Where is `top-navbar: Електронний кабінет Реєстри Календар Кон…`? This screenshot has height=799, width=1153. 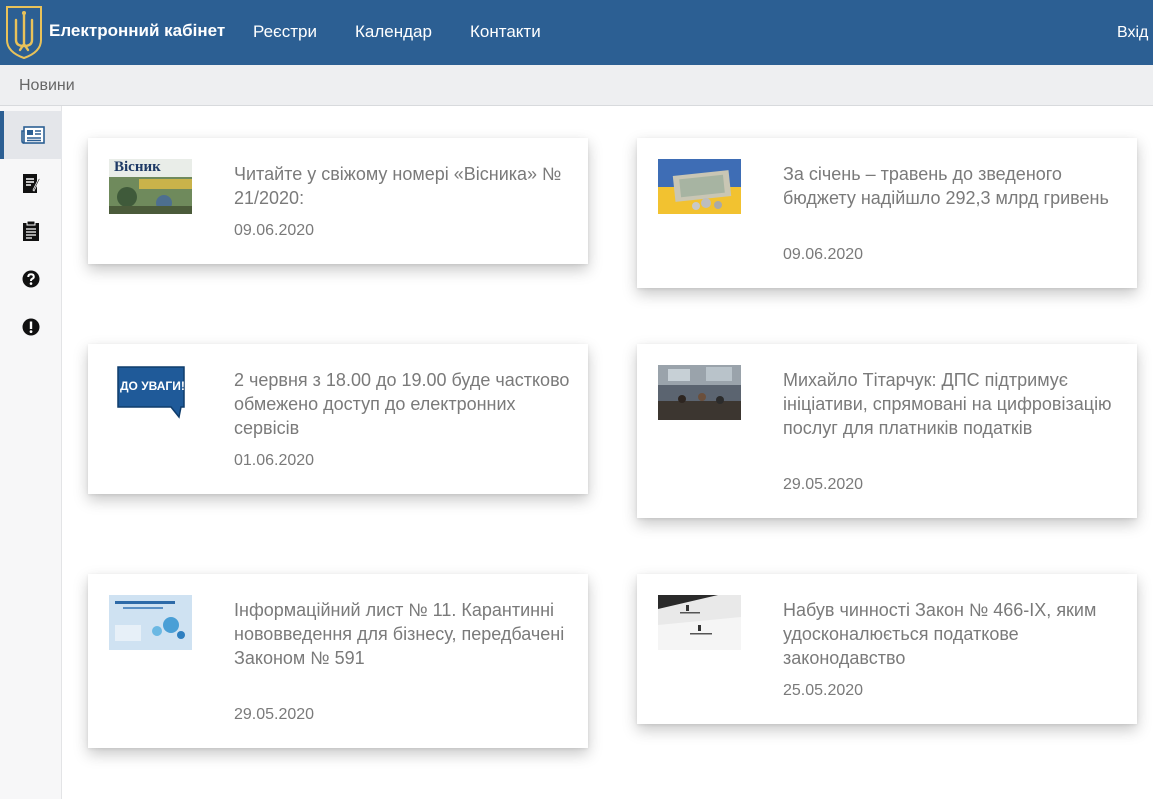 top-navbar: Електронний кабінет Реєстри Календар Кон… is located at coordinates (576, 32).